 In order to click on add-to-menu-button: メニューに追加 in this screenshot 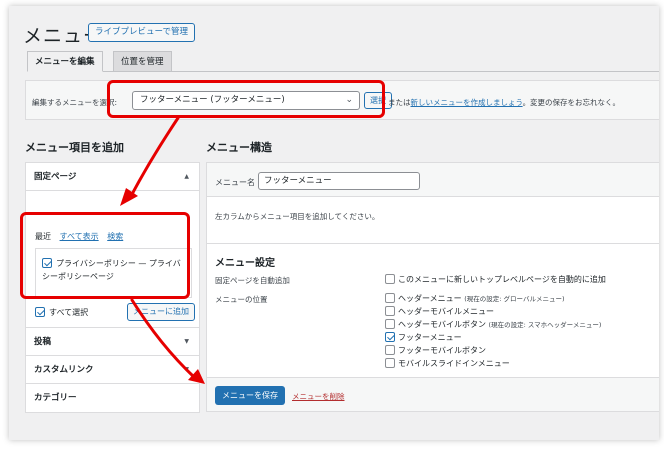, I will do `click(161, 312)`.